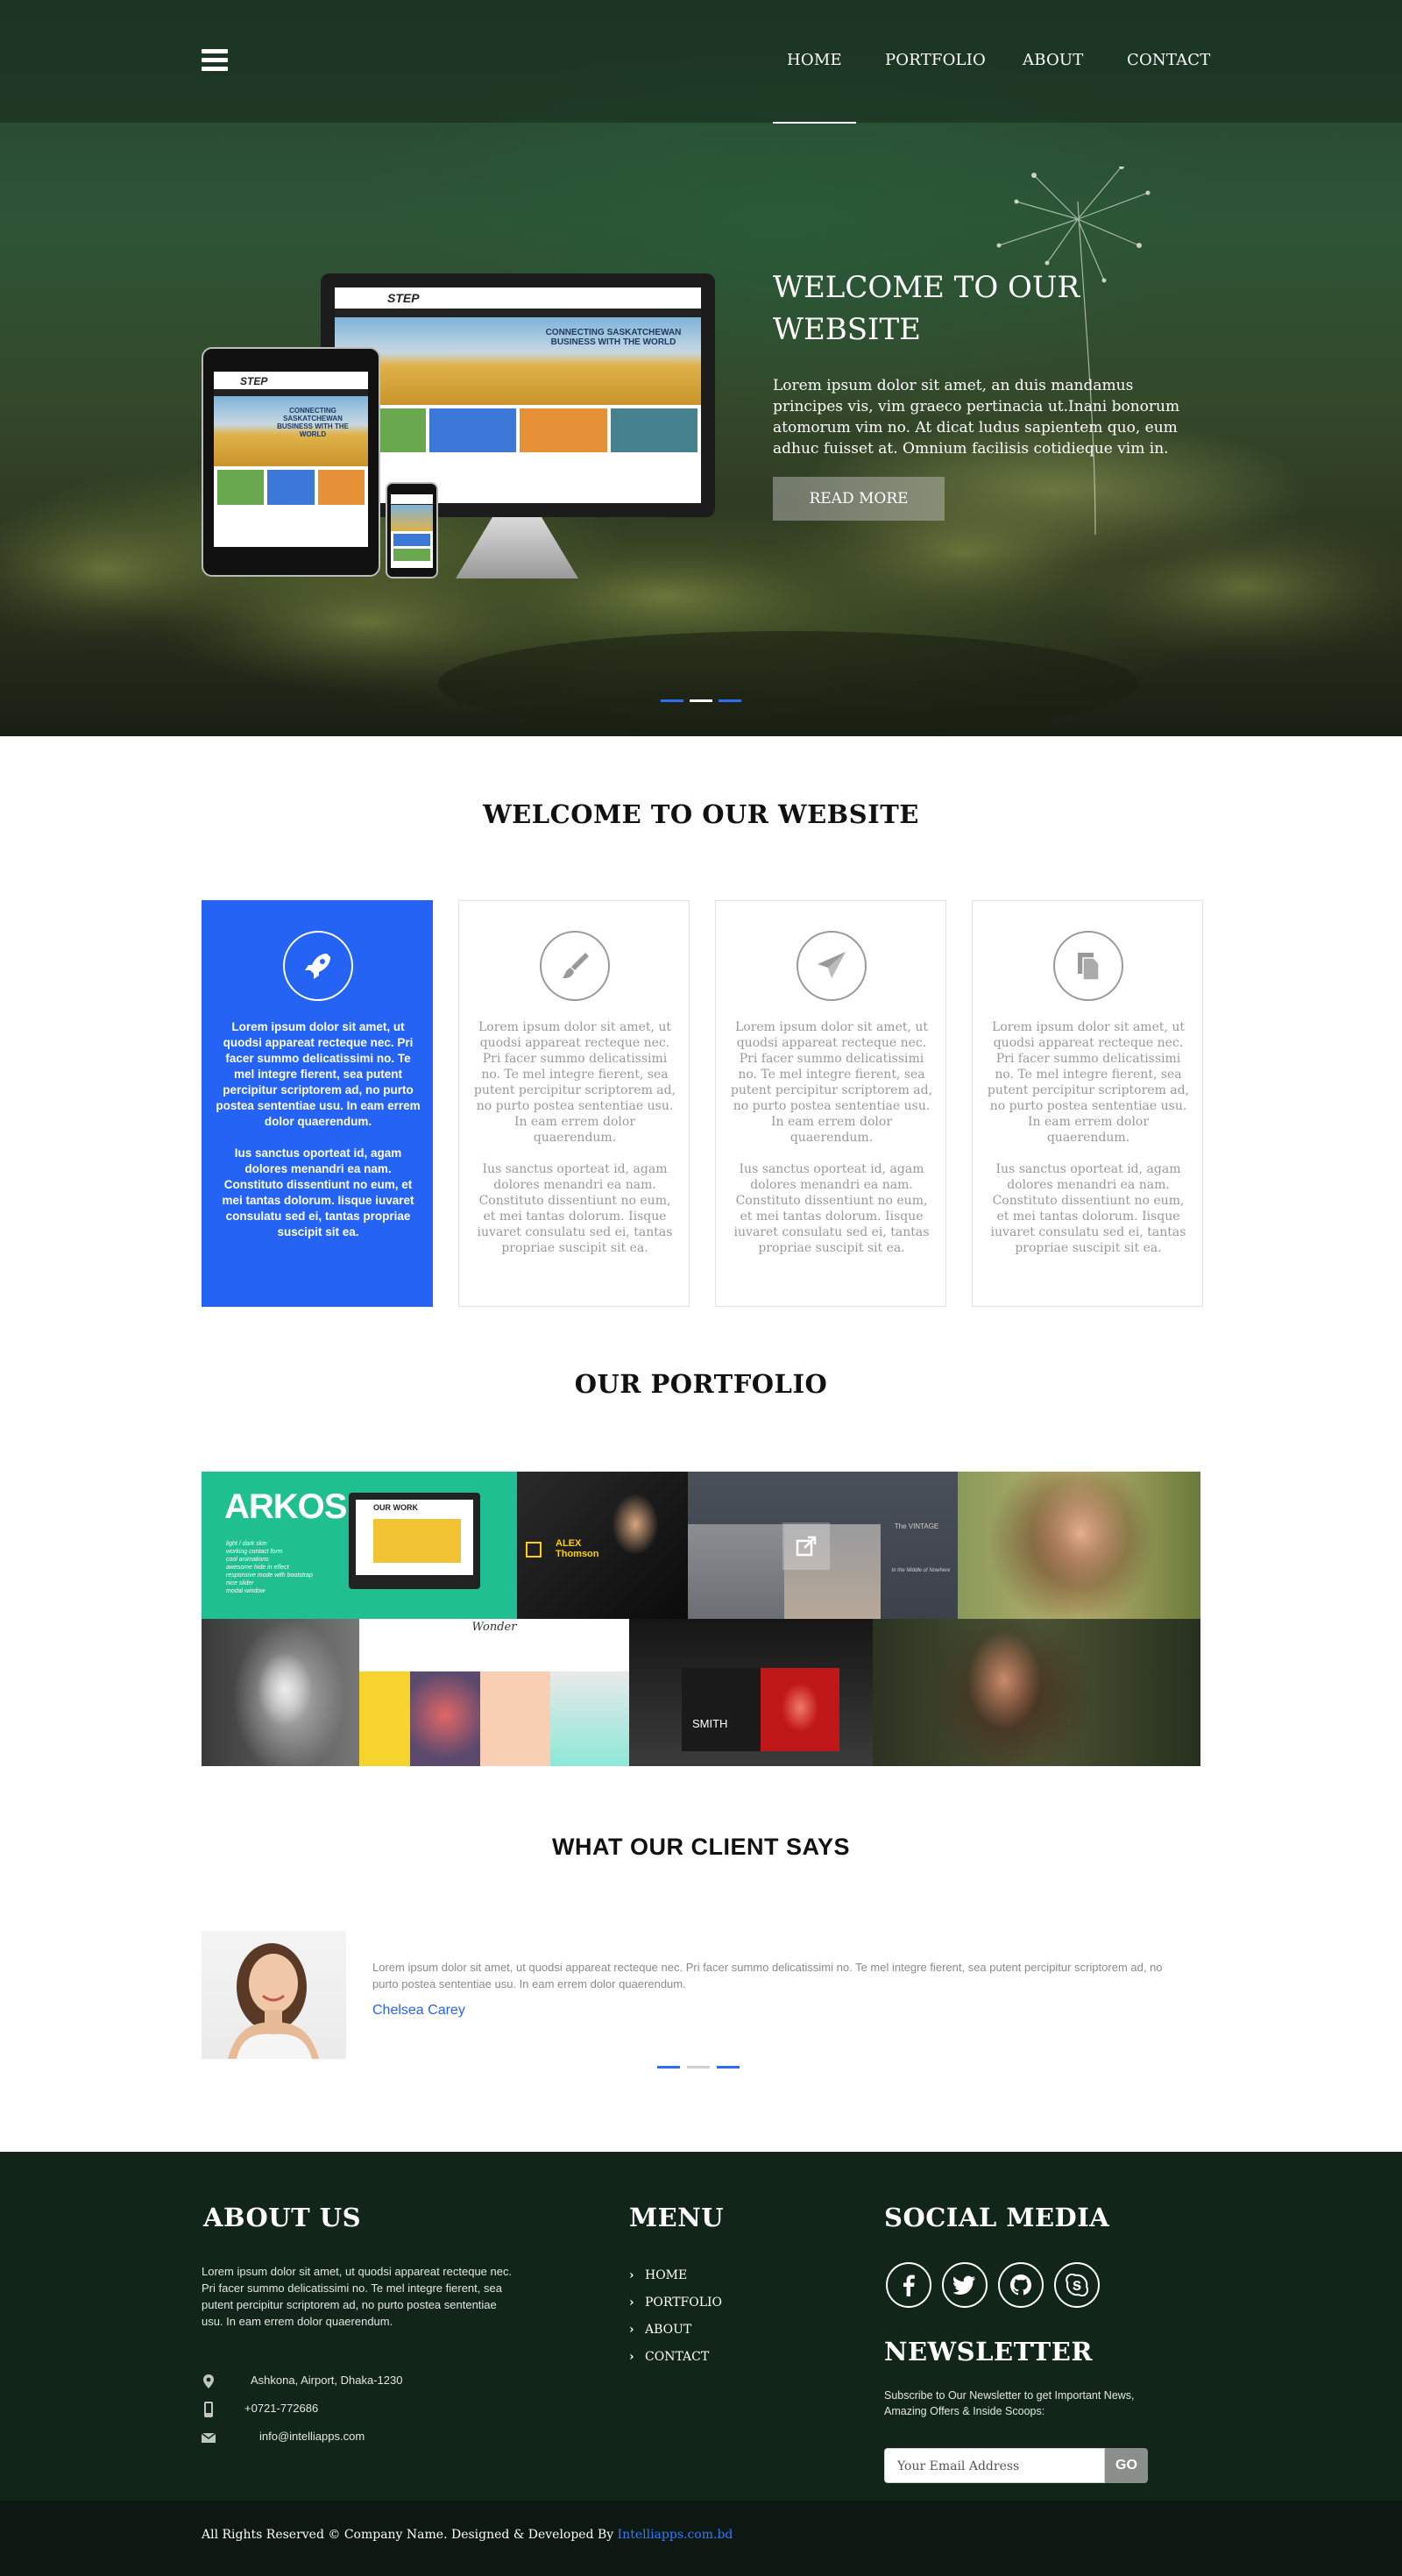 The width and height of the screenshot is (1402, 2576). I want to click on client-name: Chelsea Carey, so click(418, 2010).